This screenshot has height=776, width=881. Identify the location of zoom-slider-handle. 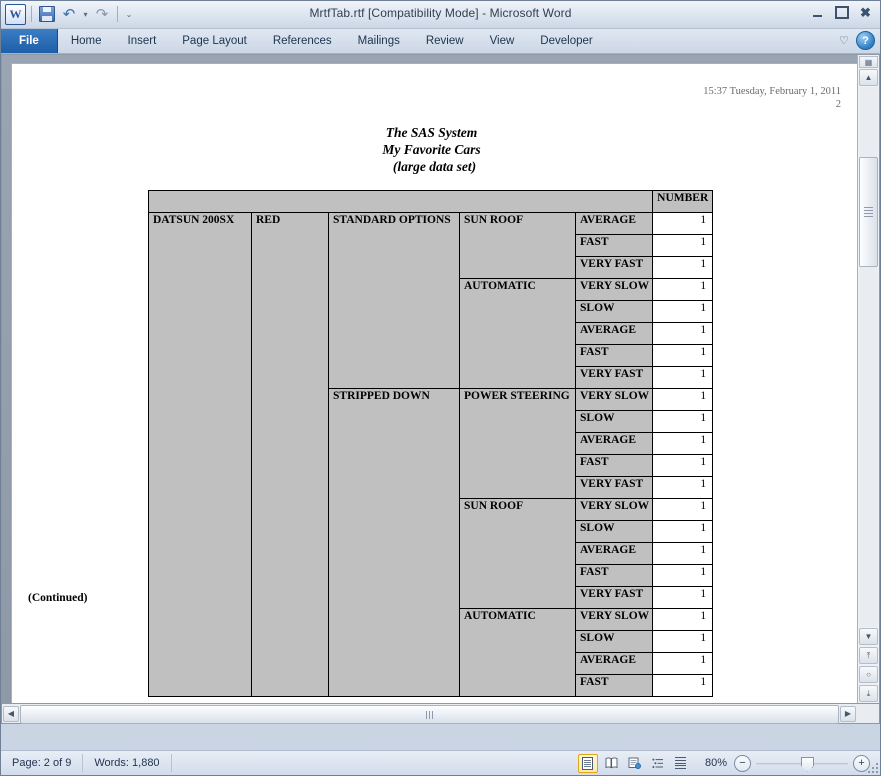
(807, 764).